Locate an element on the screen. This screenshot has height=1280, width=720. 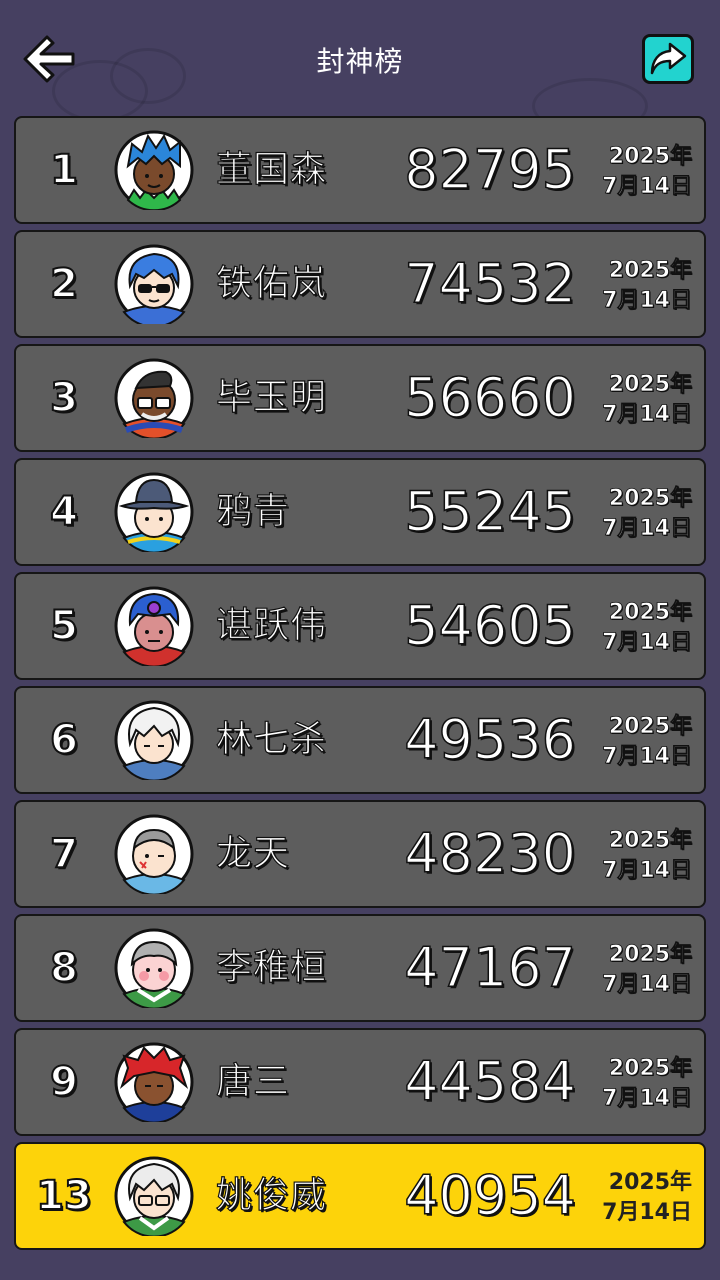
leaderboard-row: 8 李稚桓 47167 2025年 7月14日 is located at coordinates (360, 968).